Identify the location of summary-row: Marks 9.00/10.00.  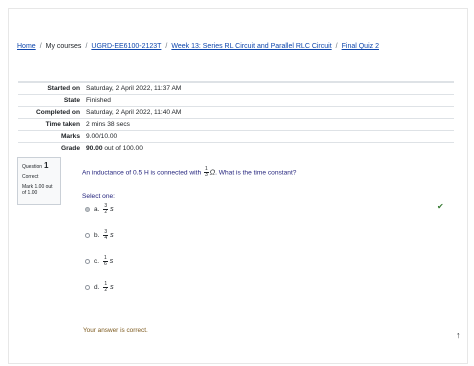
(236, 136).